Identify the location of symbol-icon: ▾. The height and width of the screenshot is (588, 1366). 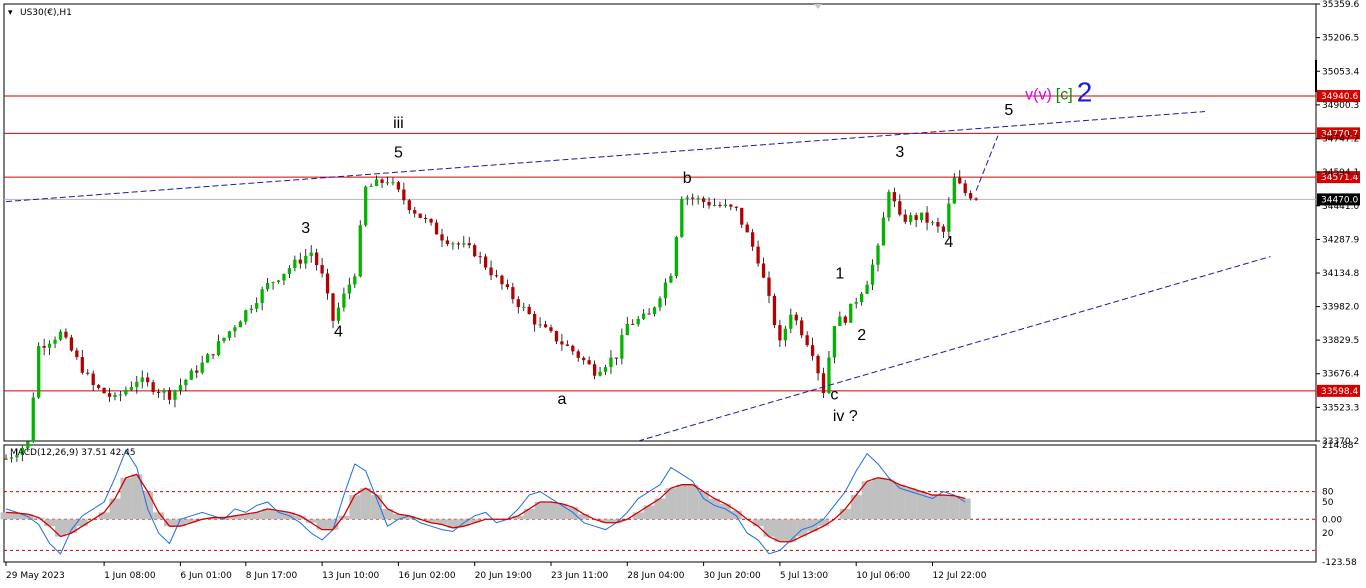
(10, 13).